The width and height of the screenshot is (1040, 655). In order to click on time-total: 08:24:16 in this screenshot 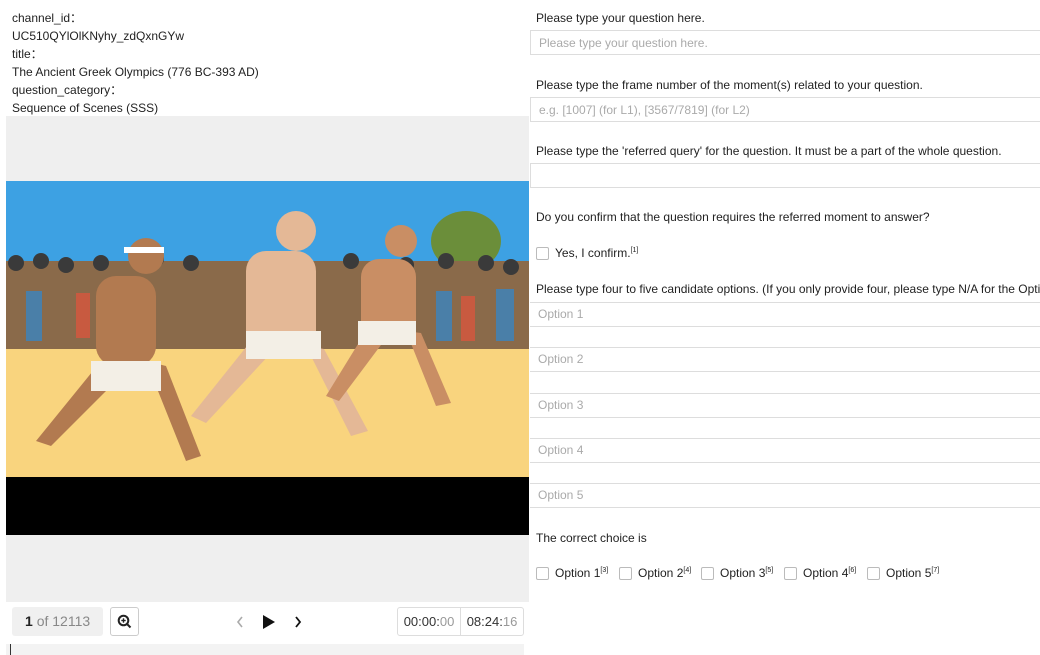, I will do `click(492, 621)`.